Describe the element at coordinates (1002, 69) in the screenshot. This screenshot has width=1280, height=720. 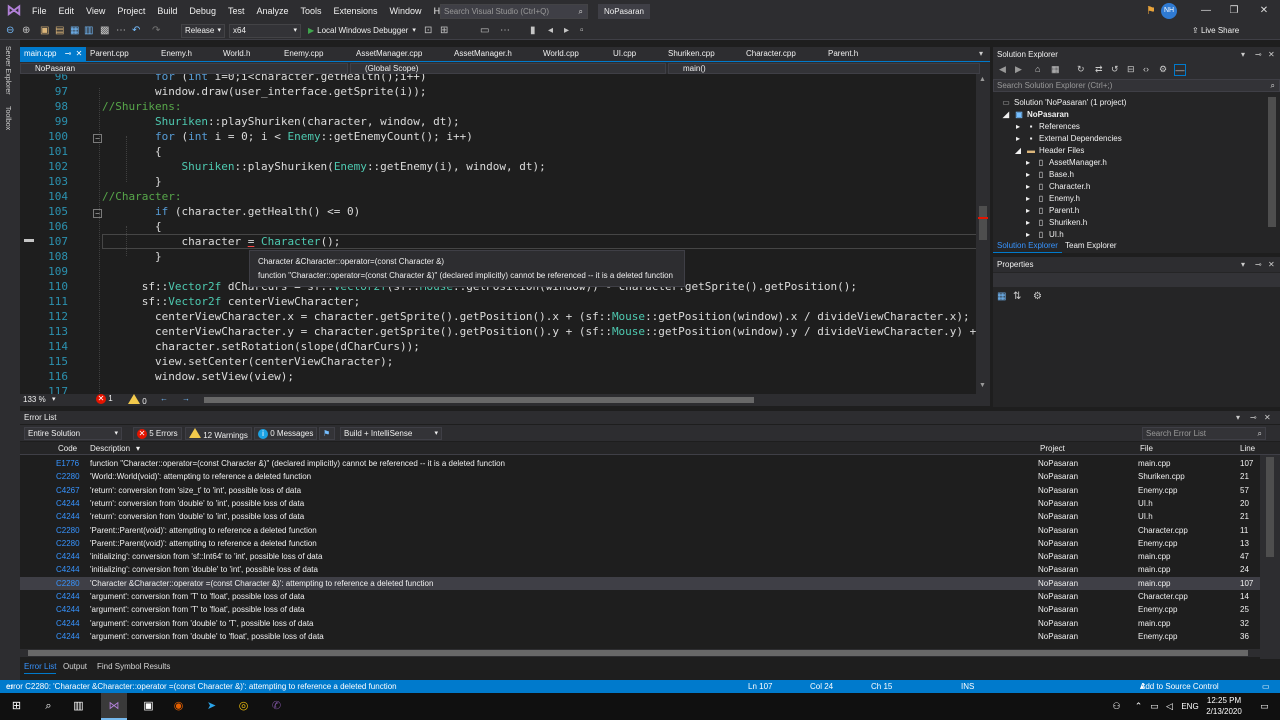
I see `back-icon: ◀` at that location.